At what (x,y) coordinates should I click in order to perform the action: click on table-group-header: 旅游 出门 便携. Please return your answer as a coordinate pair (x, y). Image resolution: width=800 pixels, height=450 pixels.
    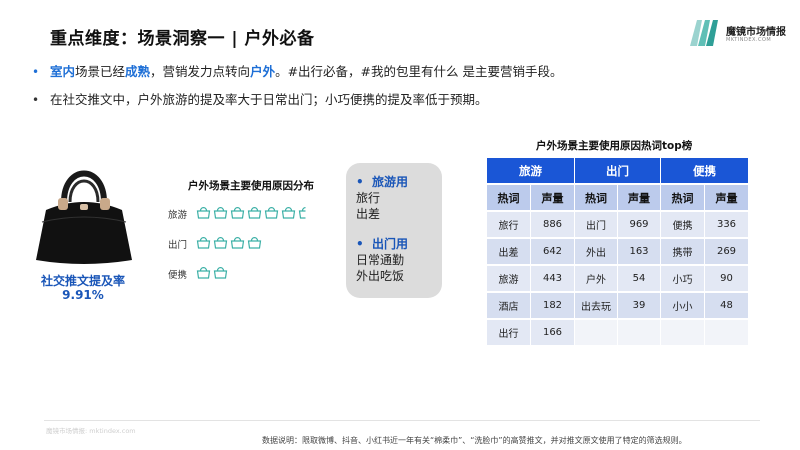
    Looking at the image, I should click on (618, 171).